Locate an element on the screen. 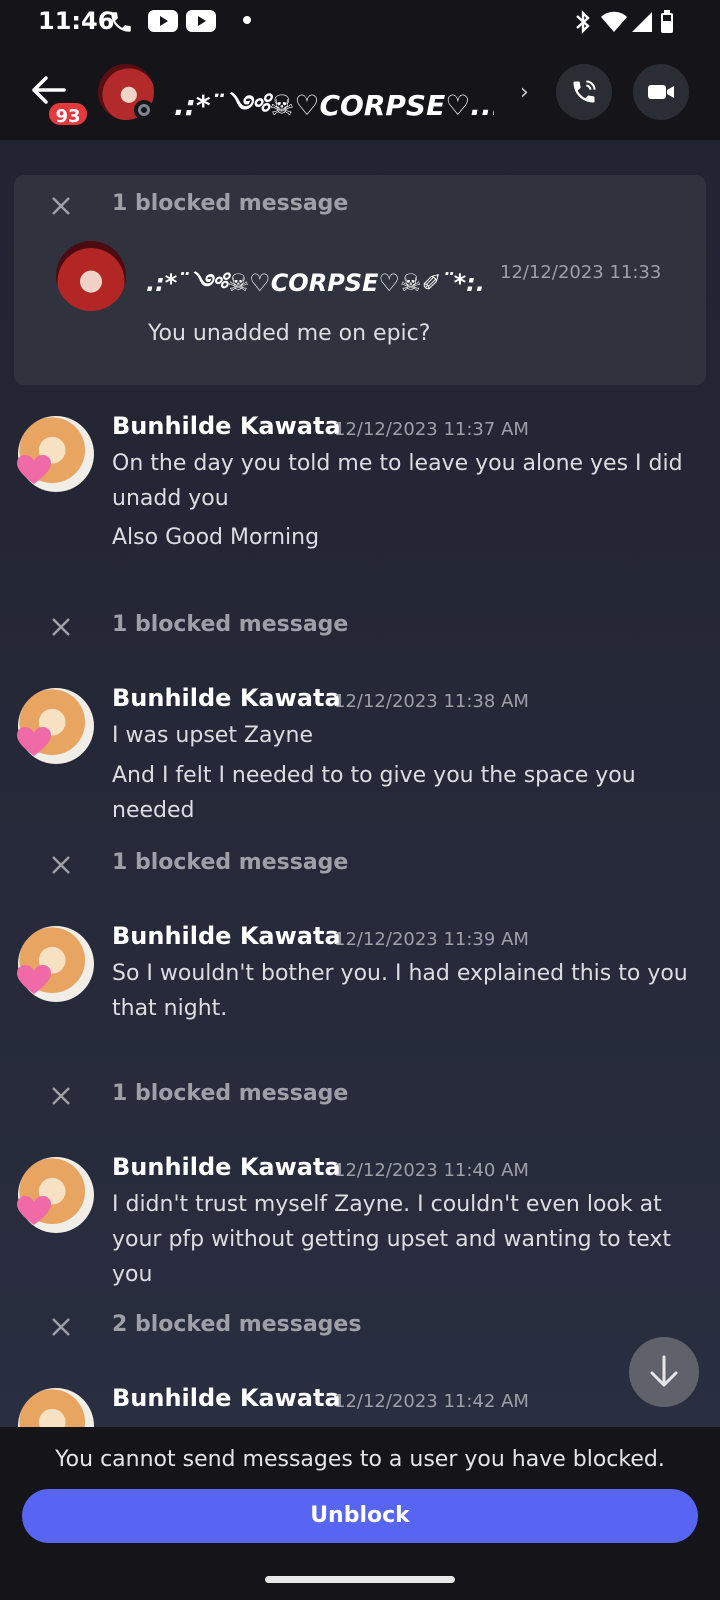  blocked-message-label: 2 blocked messages is located at coordinates (236, 1324).